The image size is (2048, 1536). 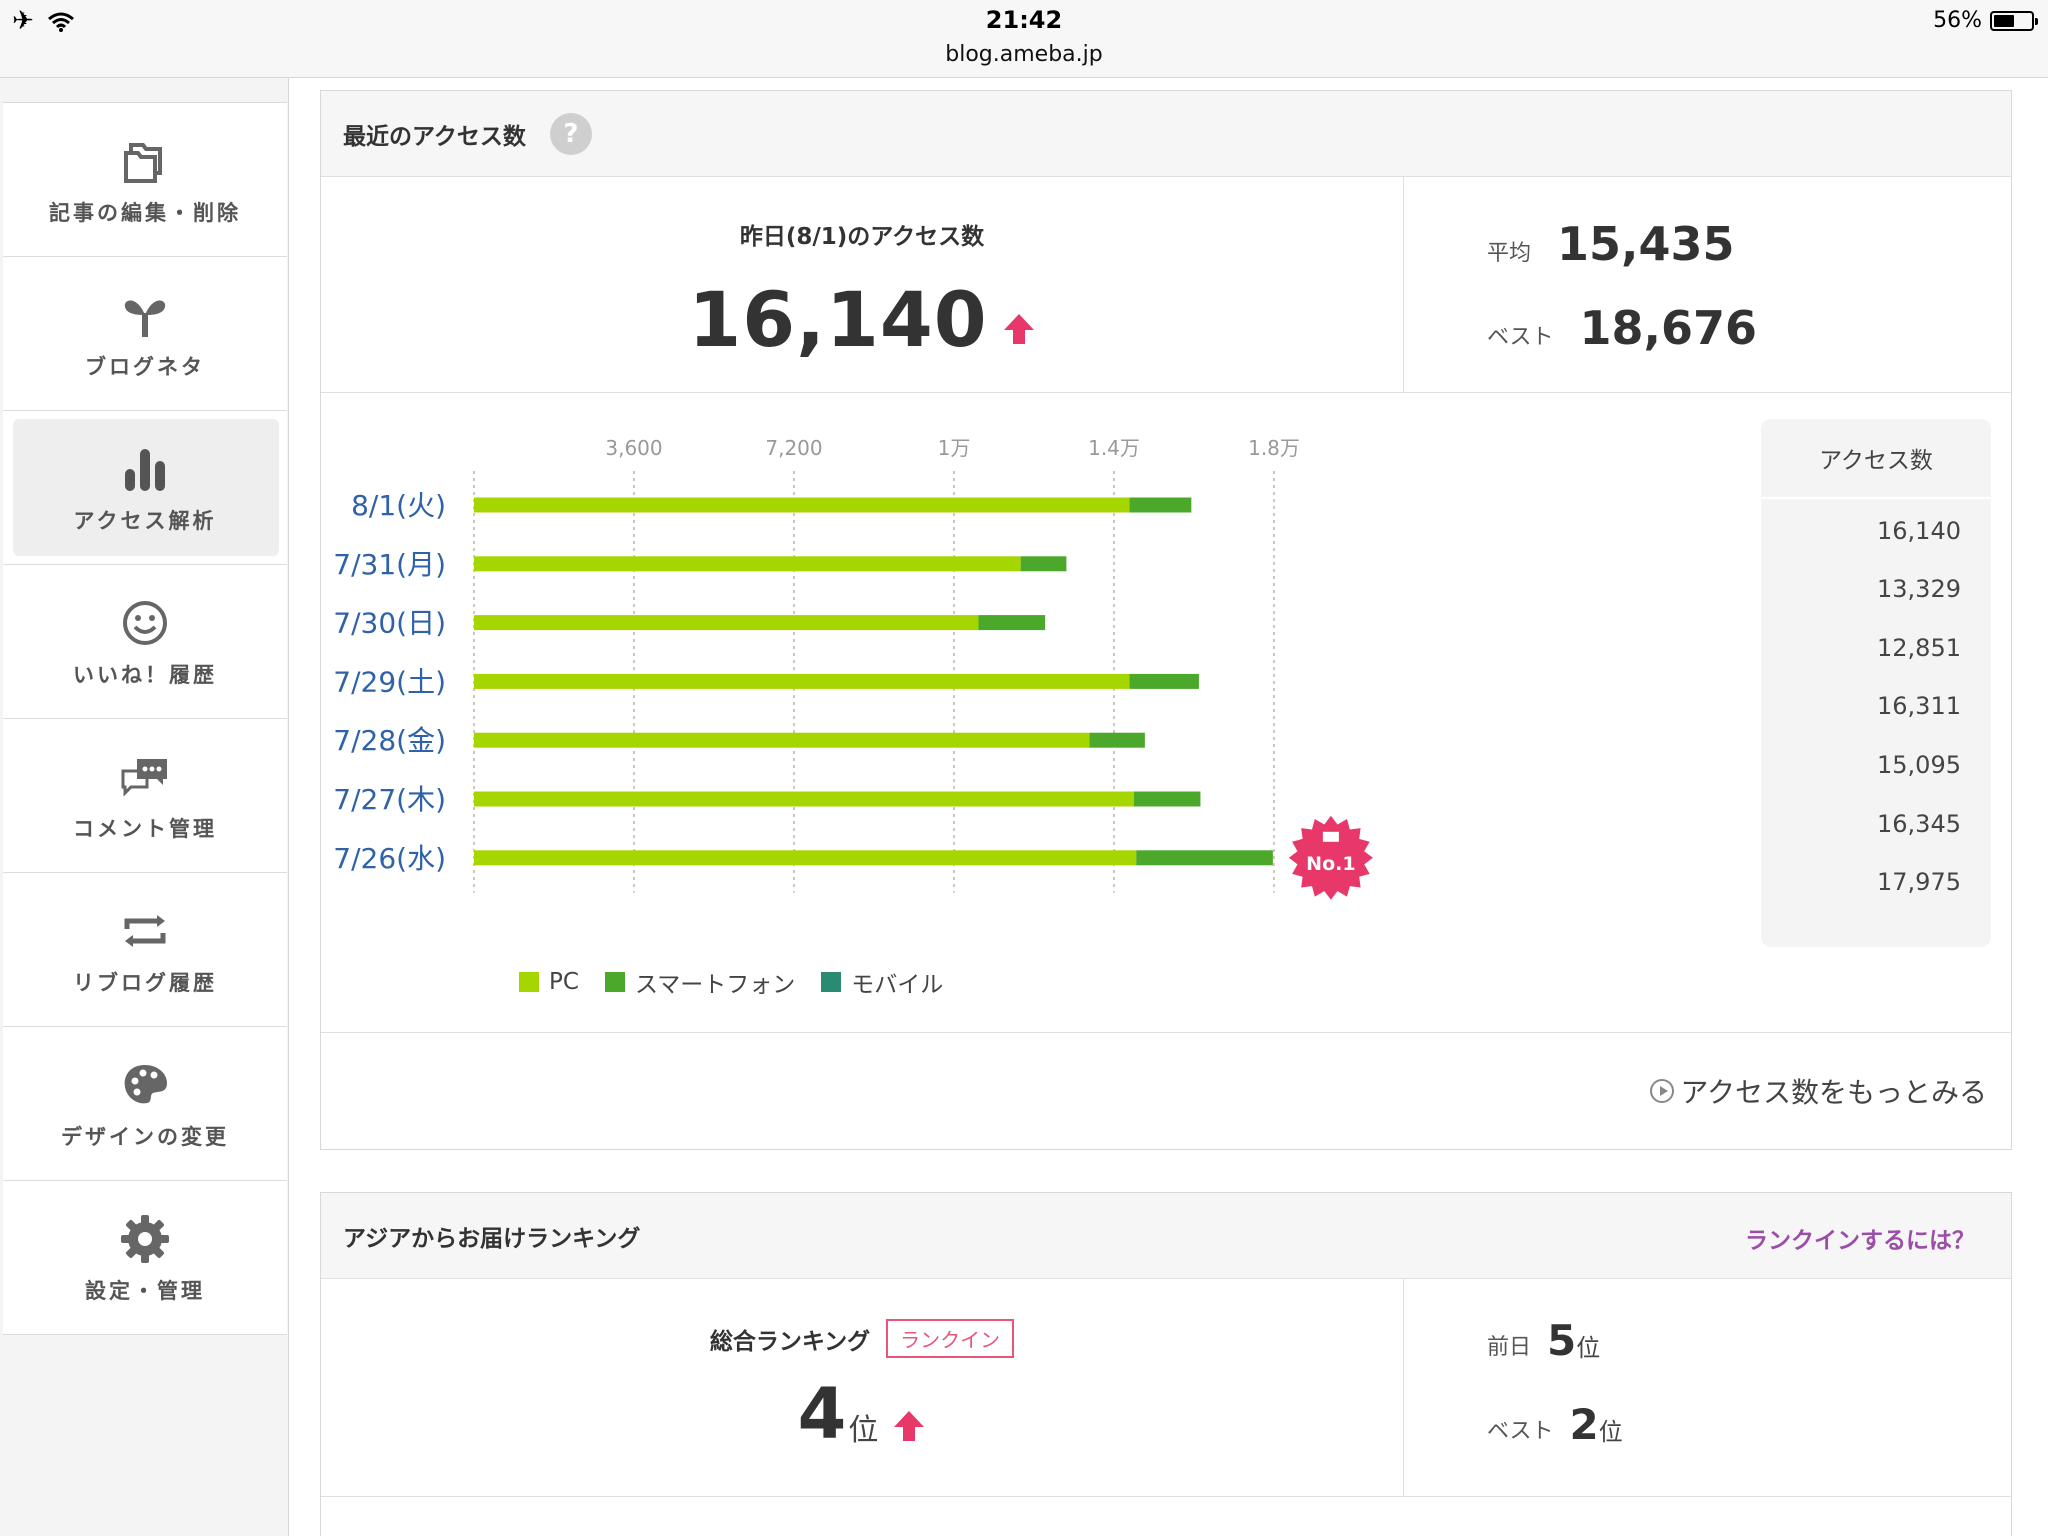 I want to click on sidebar-item-label: ブログネタ, so click(x=145, y=366).